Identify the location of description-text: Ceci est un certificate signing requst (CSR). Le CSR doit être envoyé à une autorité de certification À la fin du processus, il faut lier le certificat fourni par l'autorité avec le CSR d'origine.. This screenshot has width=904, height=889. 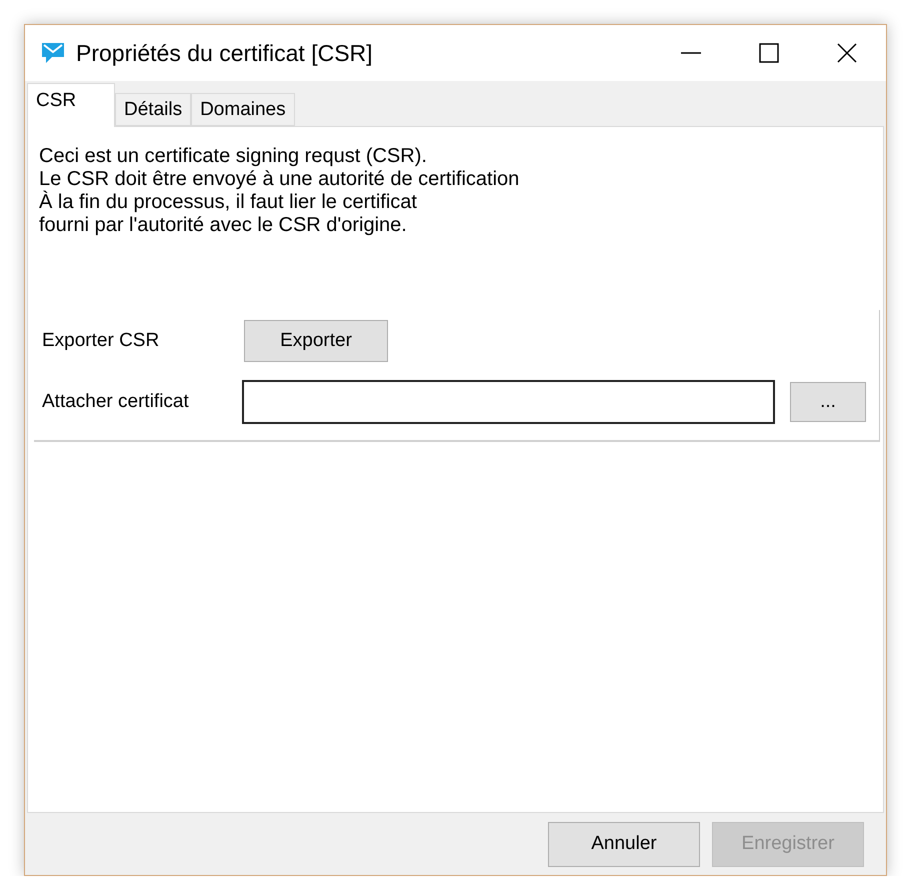
(279, 191).